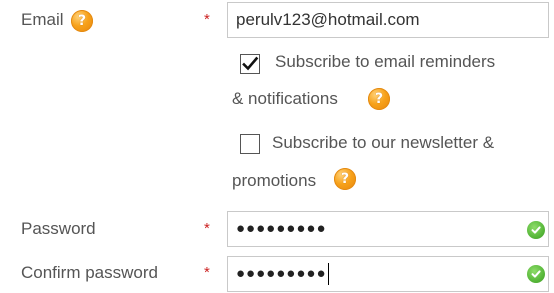 The height and width of the screenshot is (293, 554). I want to click on email-field: perulv123@hotmail.com, so click(388, 20).